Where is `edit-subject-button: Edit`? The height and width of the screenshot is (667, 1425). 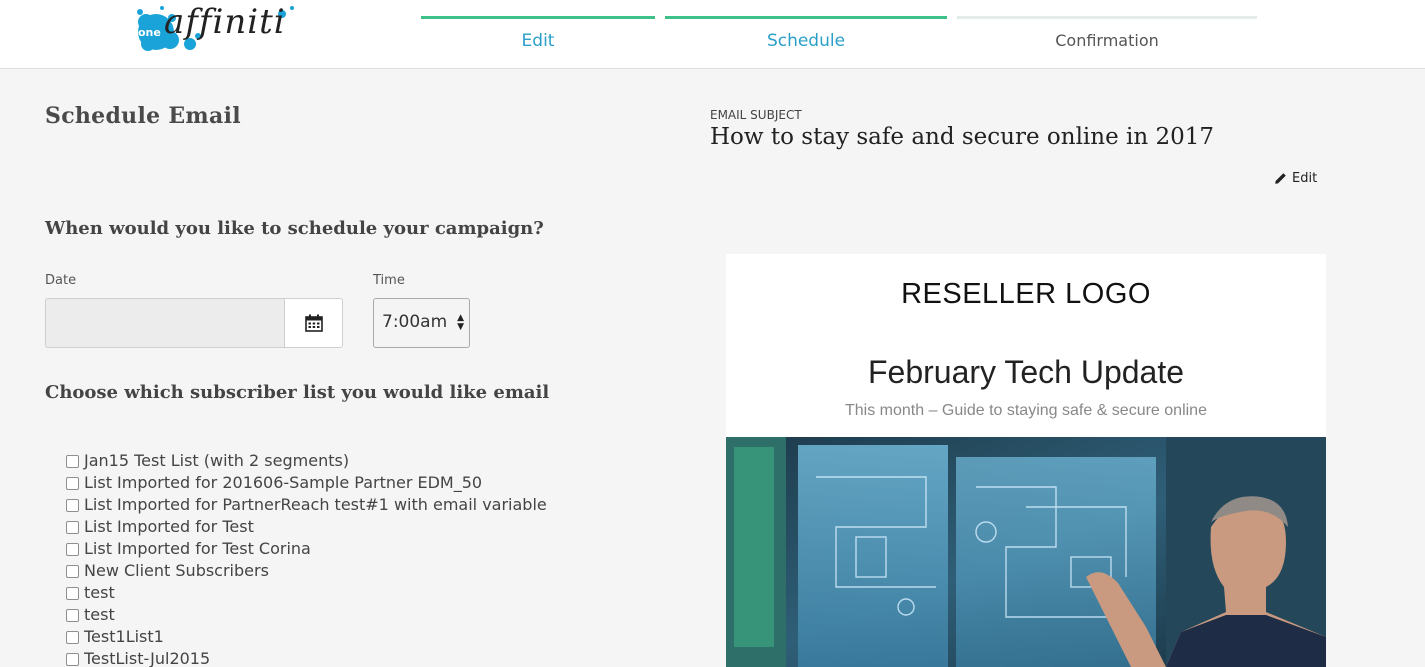 edit-subject-button: Edit is located at coordinates (1295, 178).